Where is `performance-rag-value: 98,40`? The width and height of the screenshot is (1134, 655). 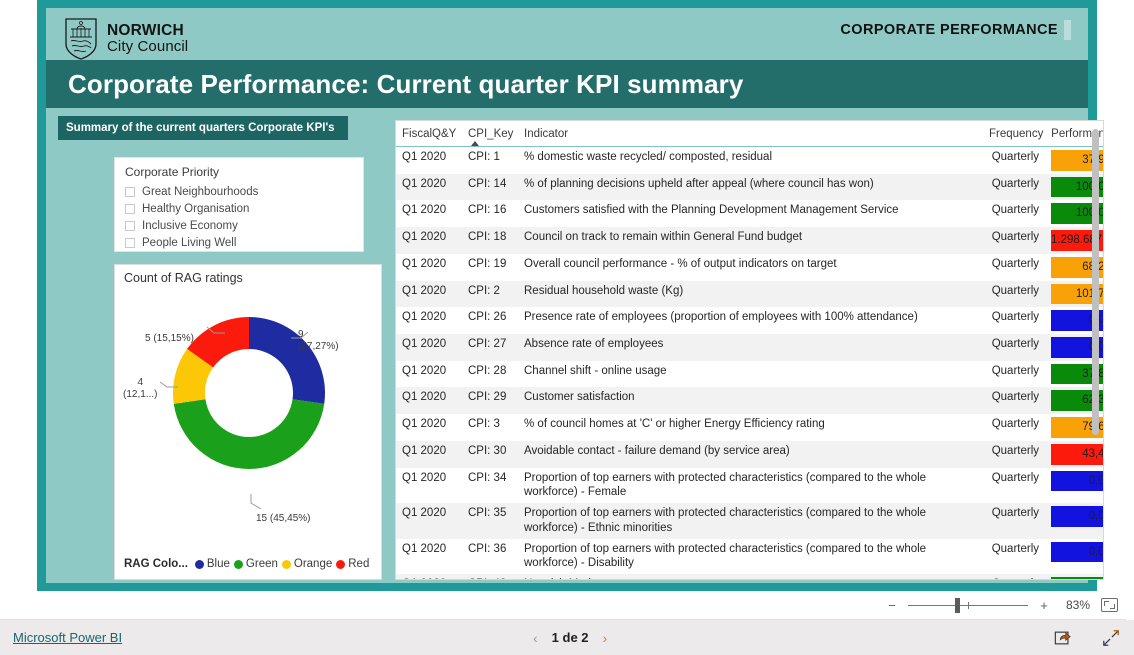
performance-rag-value: 98,40 is located at coordinates (1077, 577).